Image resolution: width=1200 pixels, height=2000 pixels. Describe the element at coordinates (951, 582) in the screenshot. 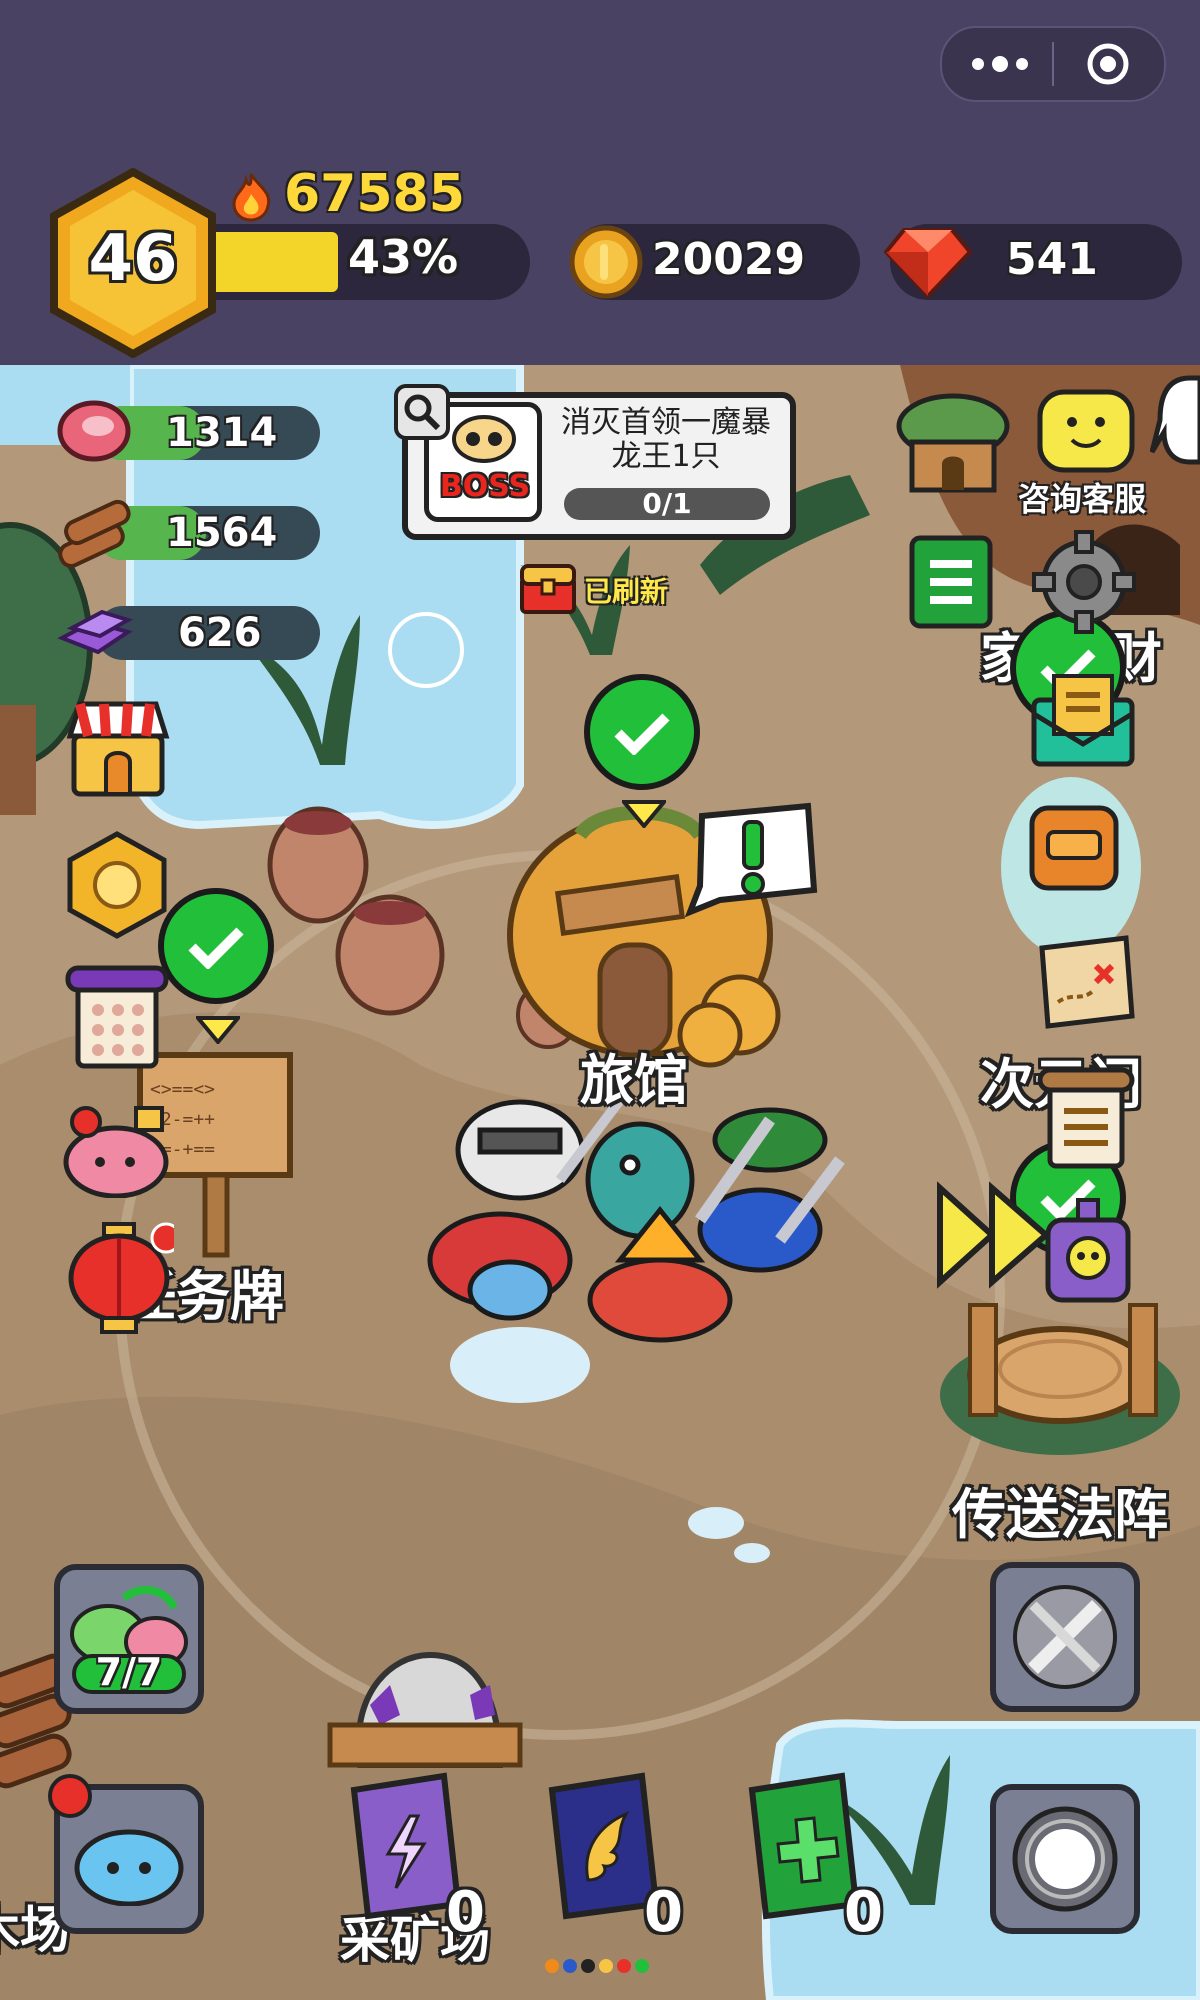

I see `green-book-icon` at that location.